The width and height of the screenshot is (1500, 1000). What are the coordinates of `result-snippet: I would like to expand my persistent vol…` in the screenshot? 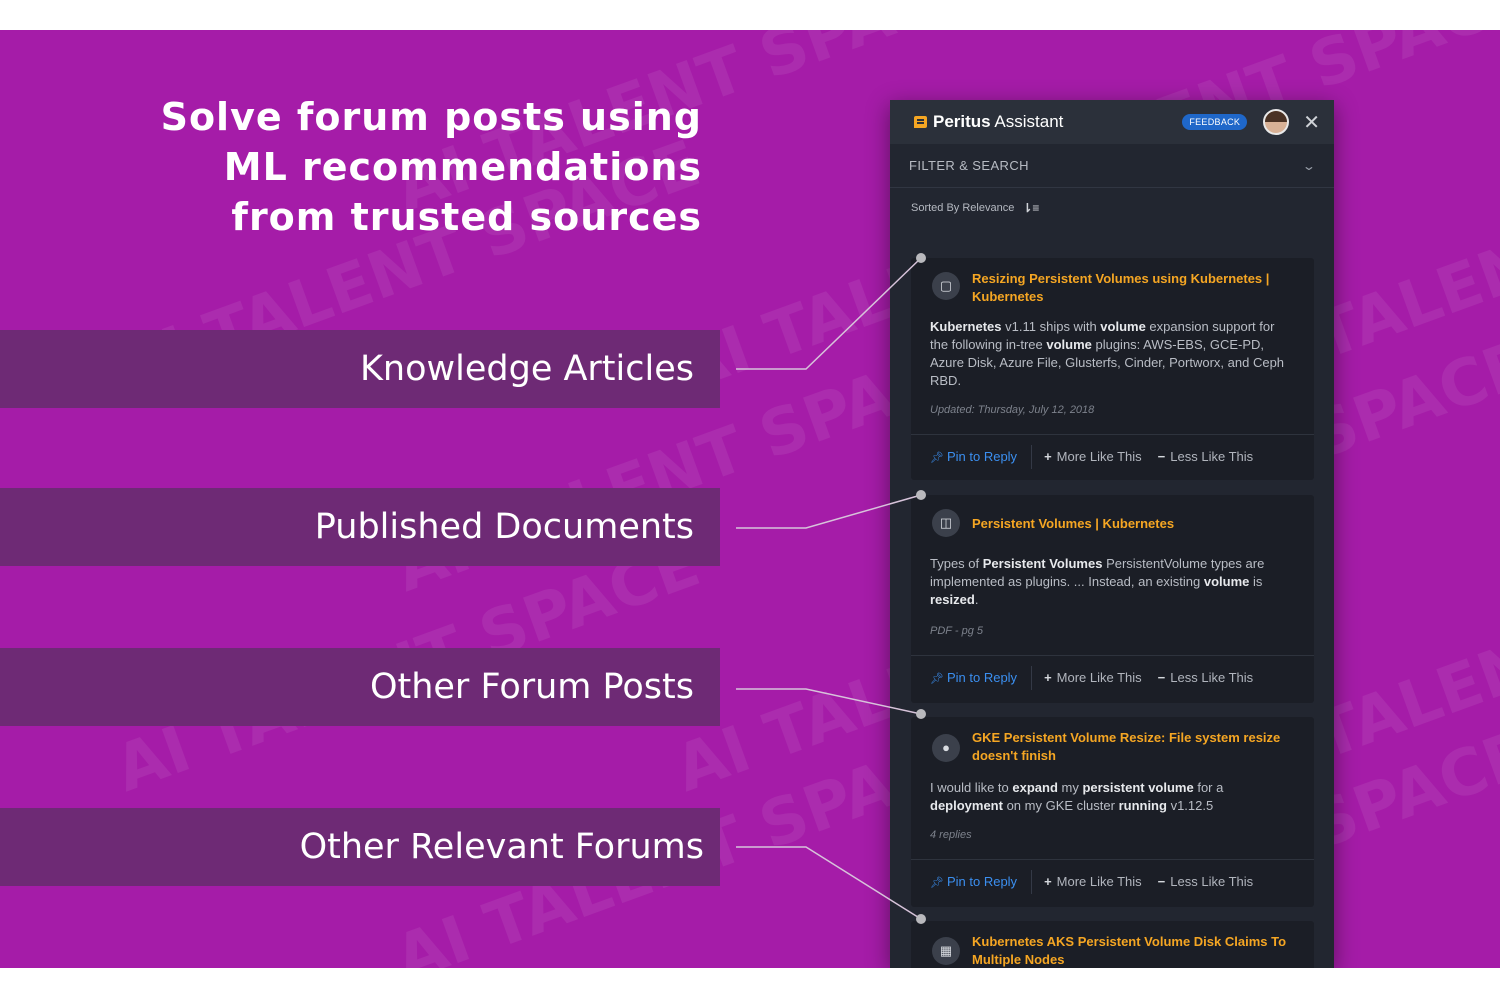 It's located at (1077, 796).